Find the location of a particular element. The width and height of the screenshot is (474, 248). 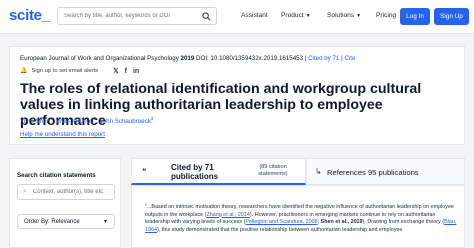

author-name: Wan-Ju Chou is located at coordinates (75, 122).